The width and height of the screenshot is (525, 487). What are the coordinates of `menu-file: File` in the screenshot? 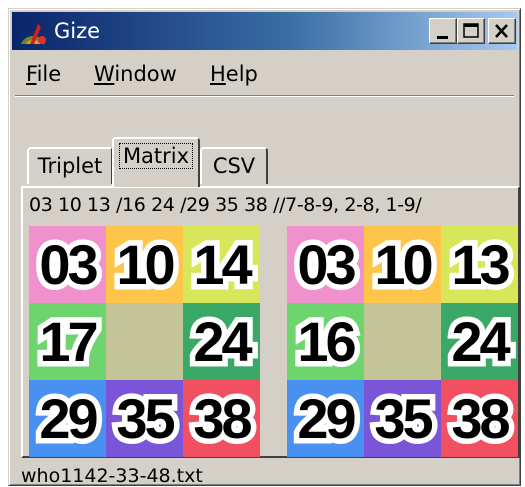 It's located at (43, 74).